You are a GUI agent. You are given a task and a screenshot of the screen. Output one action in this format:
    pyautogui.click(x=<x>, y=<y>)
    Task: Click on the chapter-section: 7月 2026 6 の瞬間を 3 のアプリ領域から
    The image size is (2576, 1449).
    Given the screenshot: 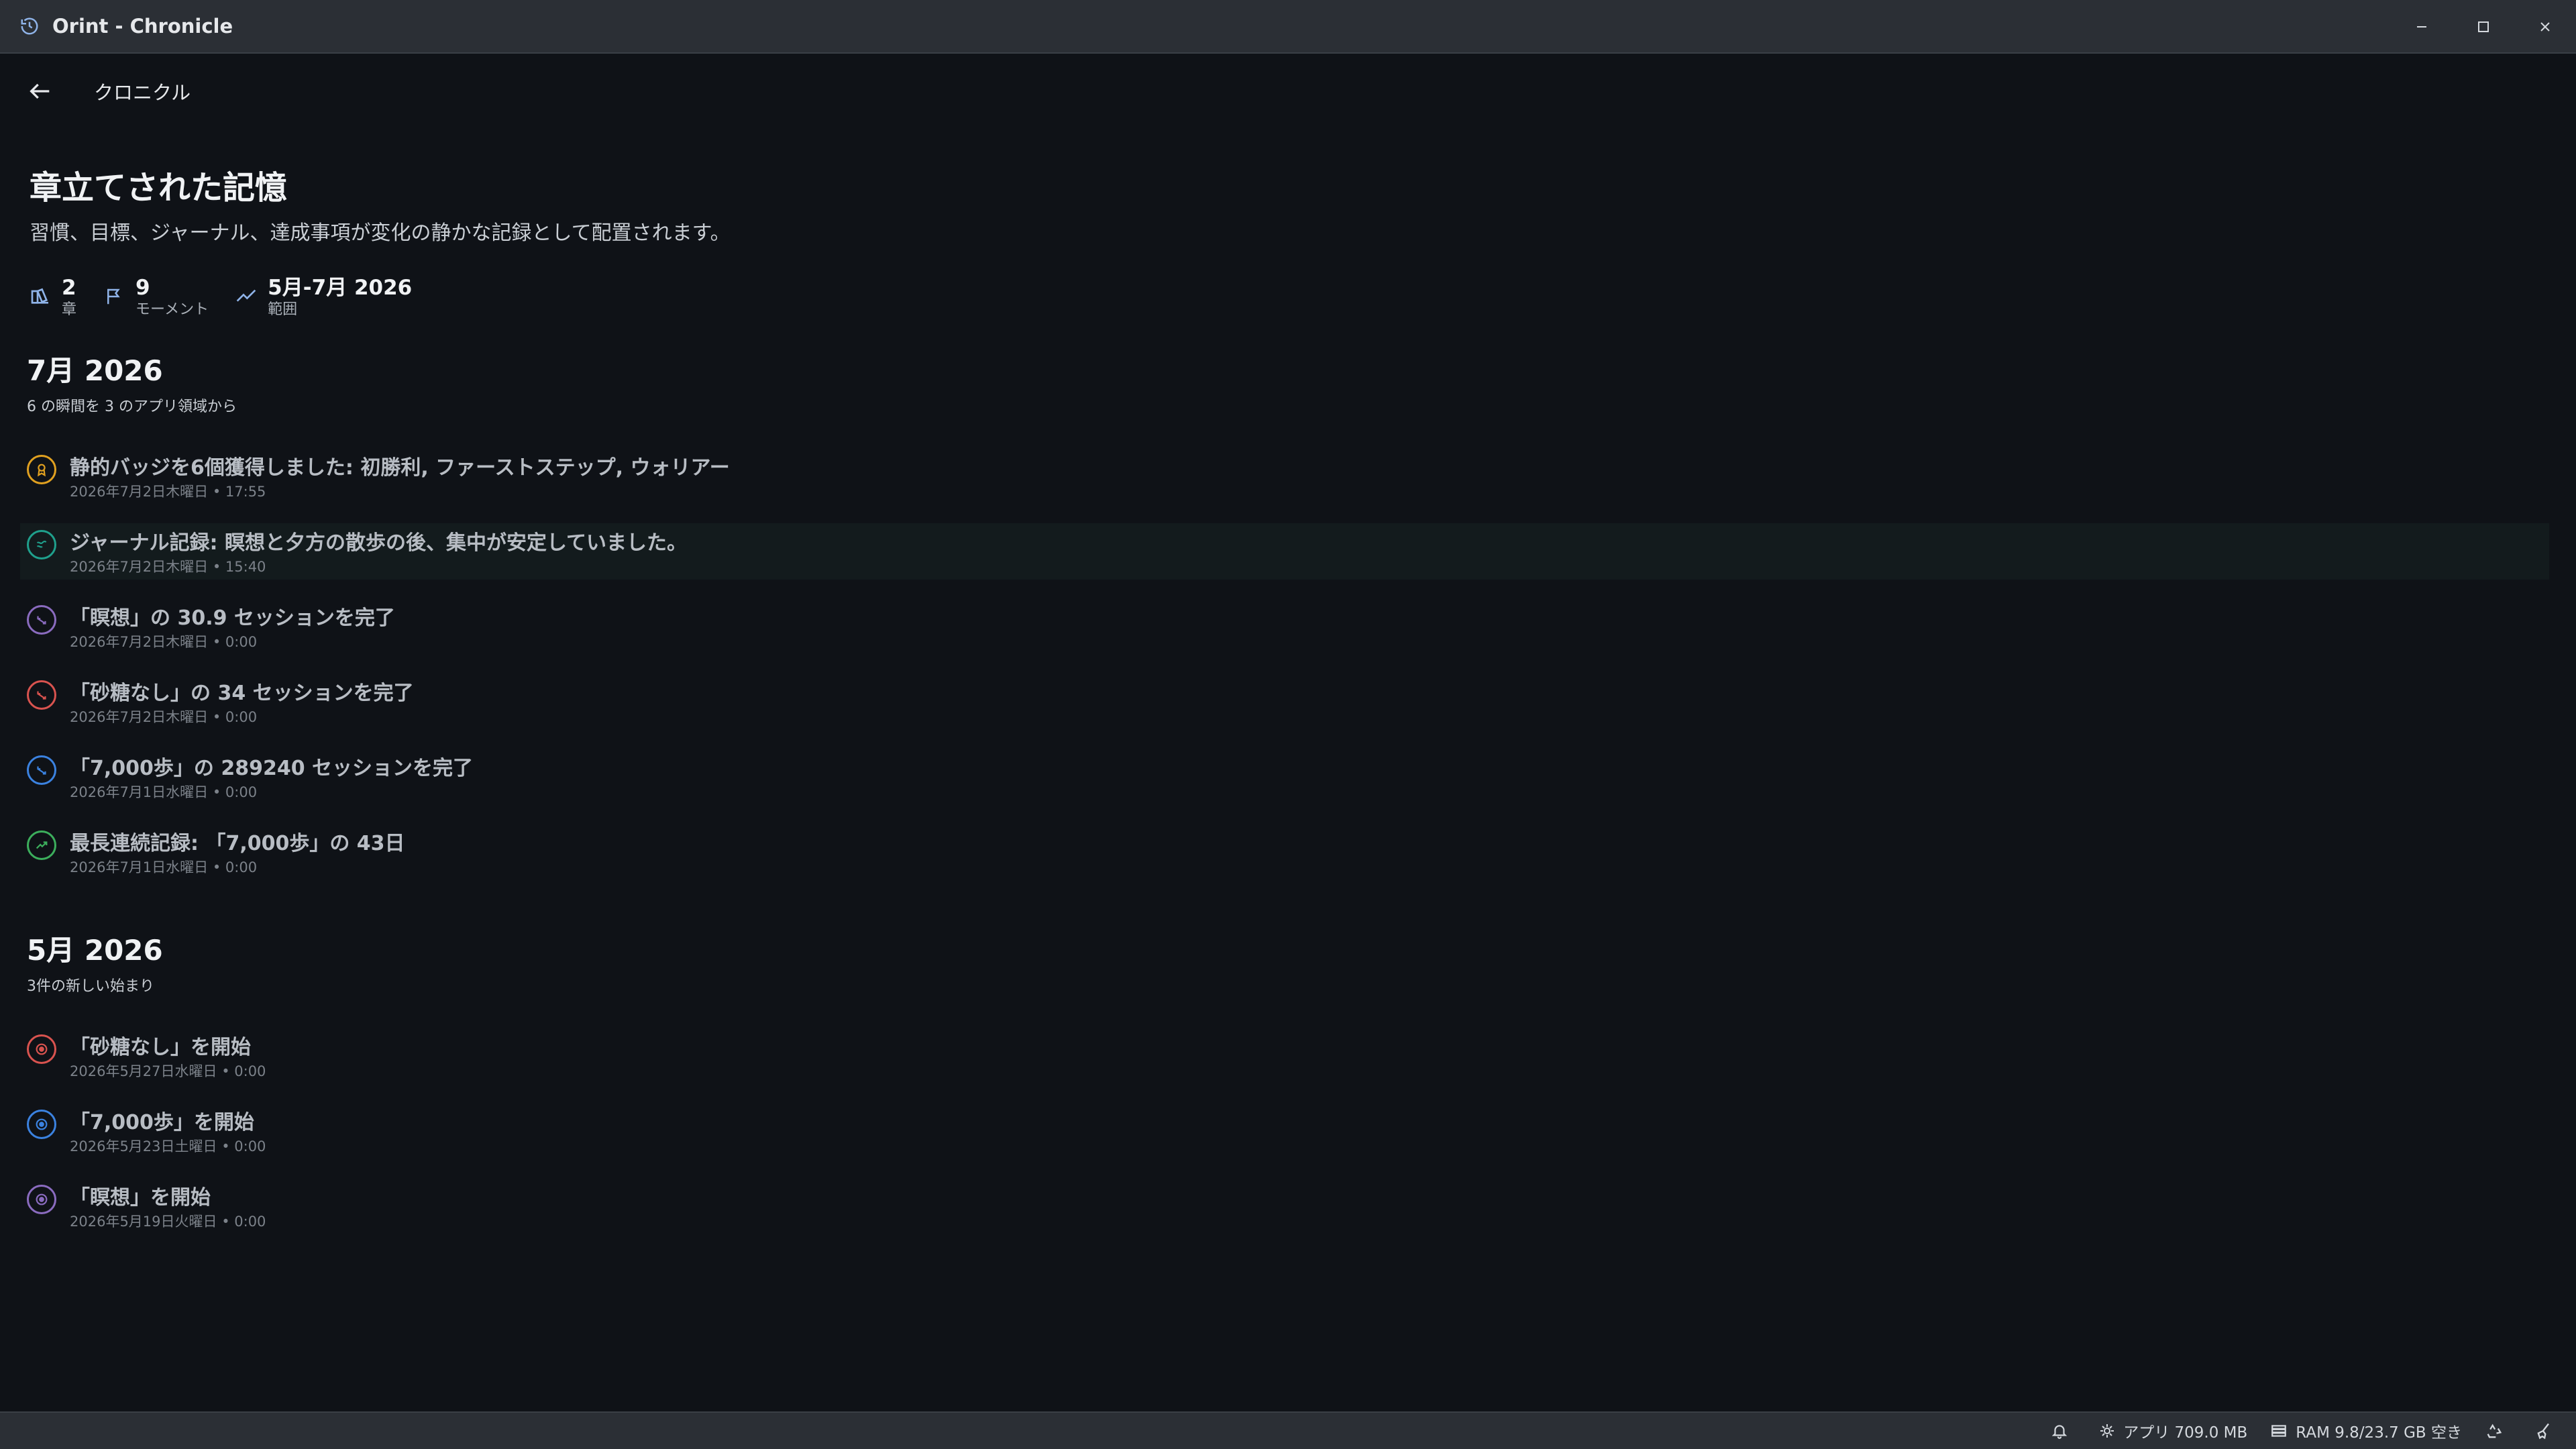 What is the action you would take?
    pyautogui.click(x=132, y=384)
    